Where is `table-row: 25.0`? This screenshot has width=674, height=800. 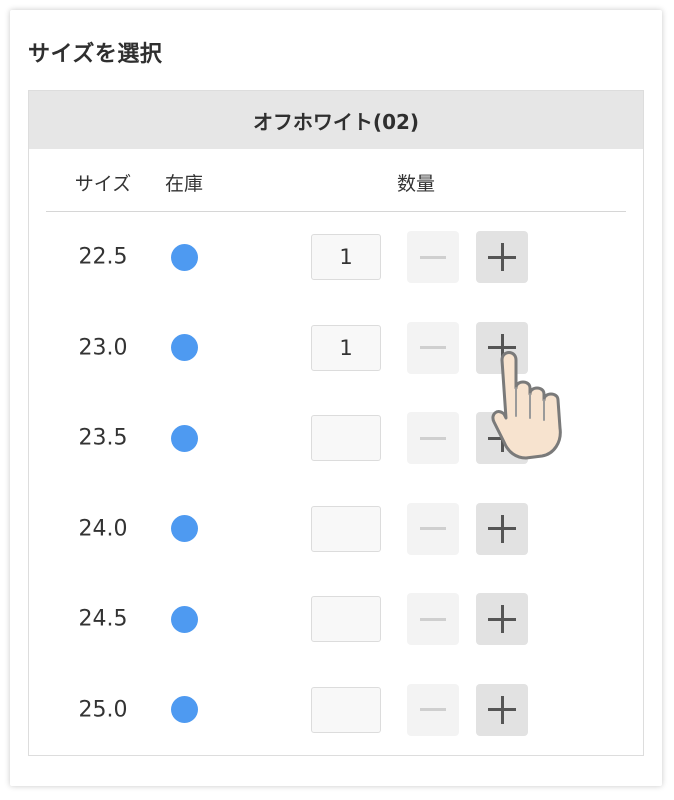
table-row: 25.0 is located at coordinates (336, 710).